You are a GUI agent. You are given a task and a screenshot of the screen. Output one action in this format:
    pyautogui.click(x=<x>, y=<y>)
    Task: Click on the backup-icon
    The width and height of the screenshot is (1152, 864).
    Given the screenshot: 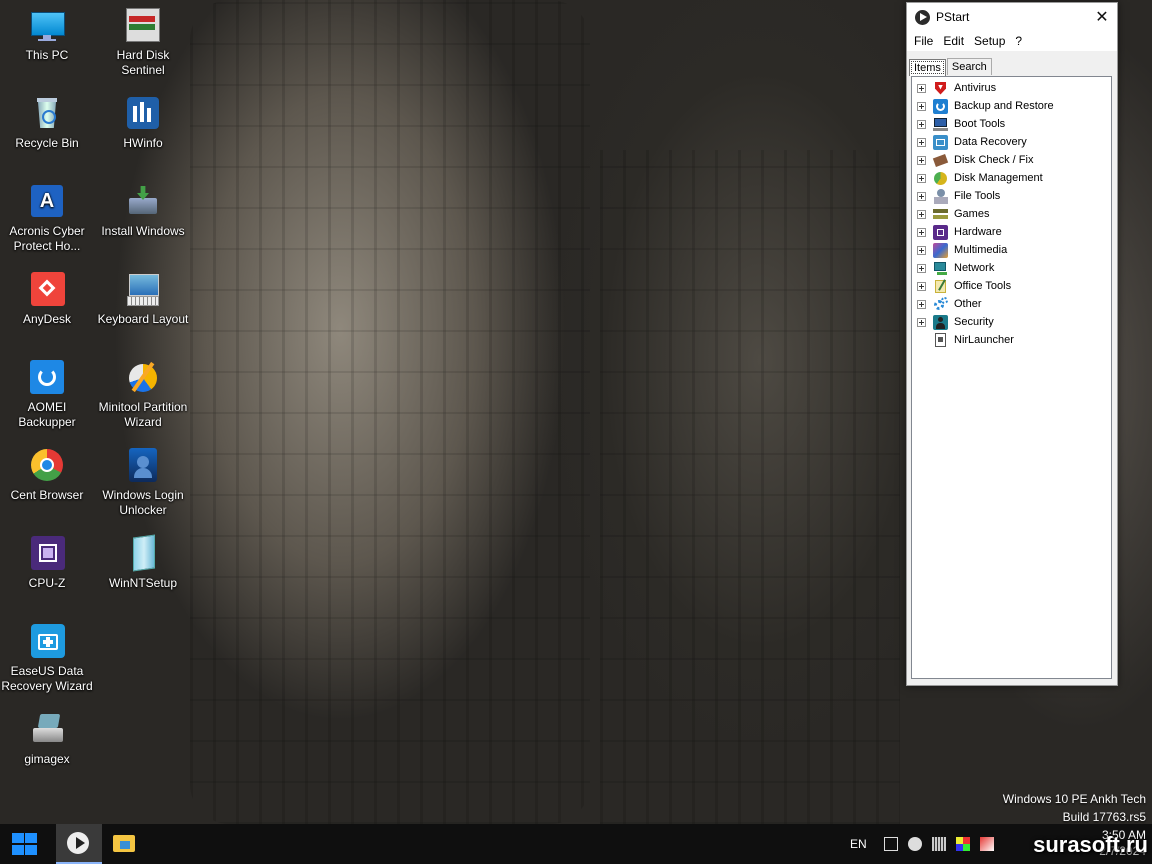 What is the action you would take?
    pyautogui.click(x=940, y=106)
    